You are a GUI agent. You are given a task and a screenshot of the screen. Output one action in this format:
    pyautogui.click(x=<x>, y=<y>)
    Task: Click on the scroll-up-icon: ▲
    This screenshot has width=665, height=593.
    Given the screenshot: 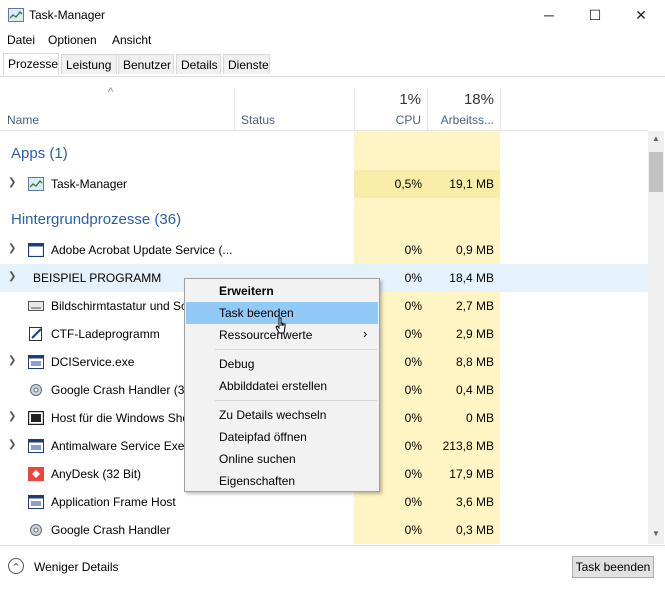 What is the action you would take?
    pyautogui.click(x=656, y=139)
    